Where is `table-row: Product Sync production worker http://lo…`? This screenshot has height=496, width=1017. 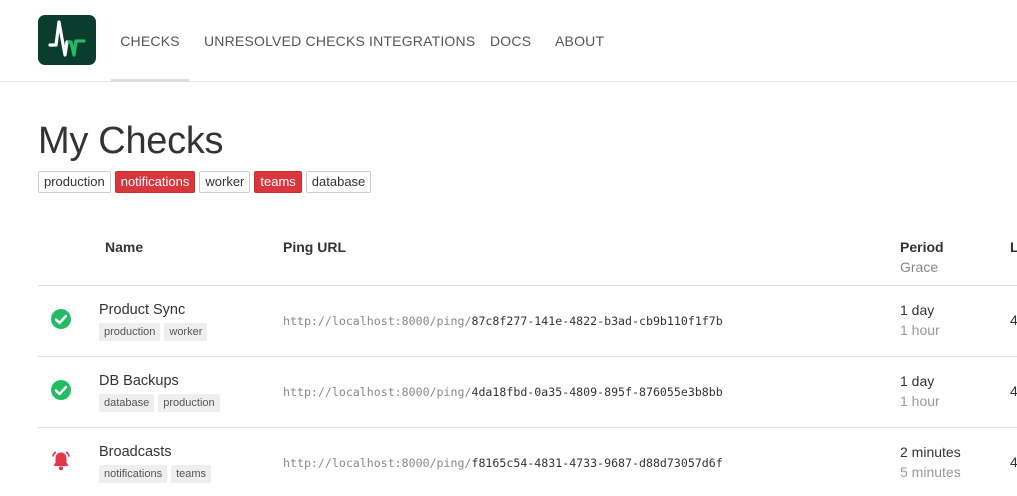 table-row: Product Sync production worker http://lo… is located at coordinates (527, 321).